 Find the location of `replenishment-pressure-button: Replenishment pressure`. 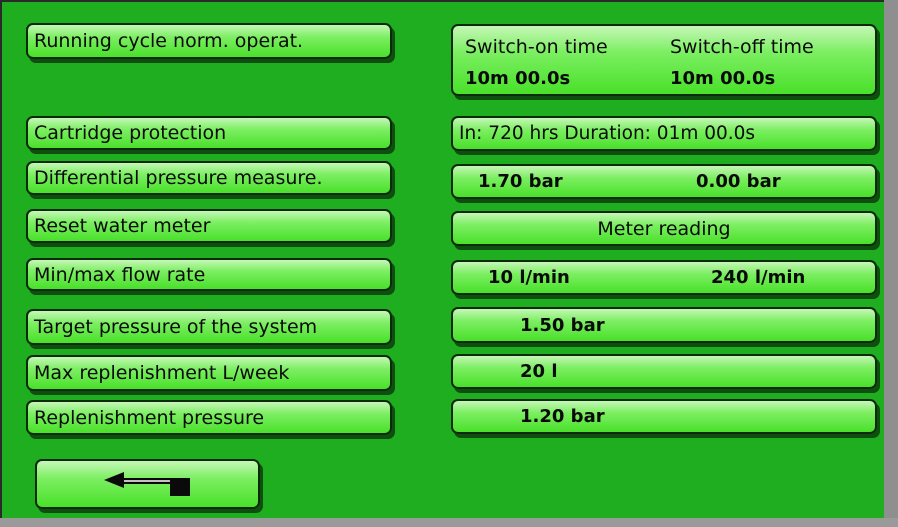

replenishment-pressure-button: Replenishment pressure is located at coordinates (209, 417).